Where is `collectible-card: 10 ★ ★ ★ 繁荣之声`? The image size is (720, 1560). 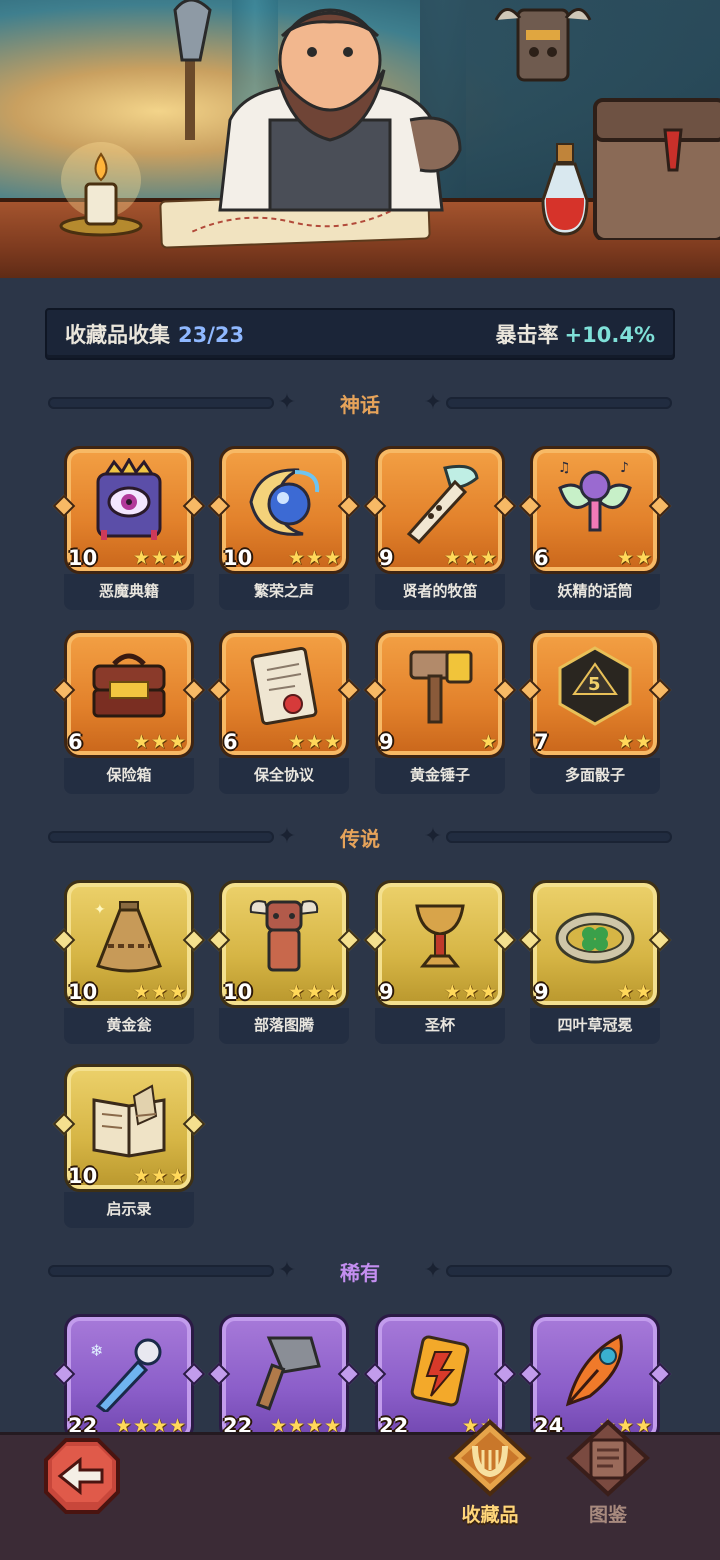
collectible-card: 10 ★ ★ ★ 繁荣之声 is located at coordinates (284, 528).